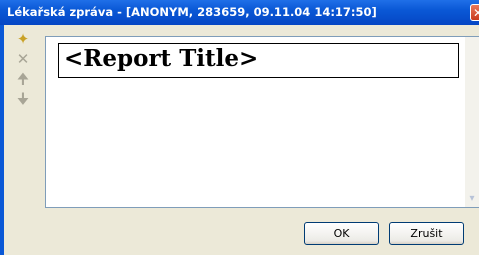  I want to click on close-icon: ✕, so click(475, 13).